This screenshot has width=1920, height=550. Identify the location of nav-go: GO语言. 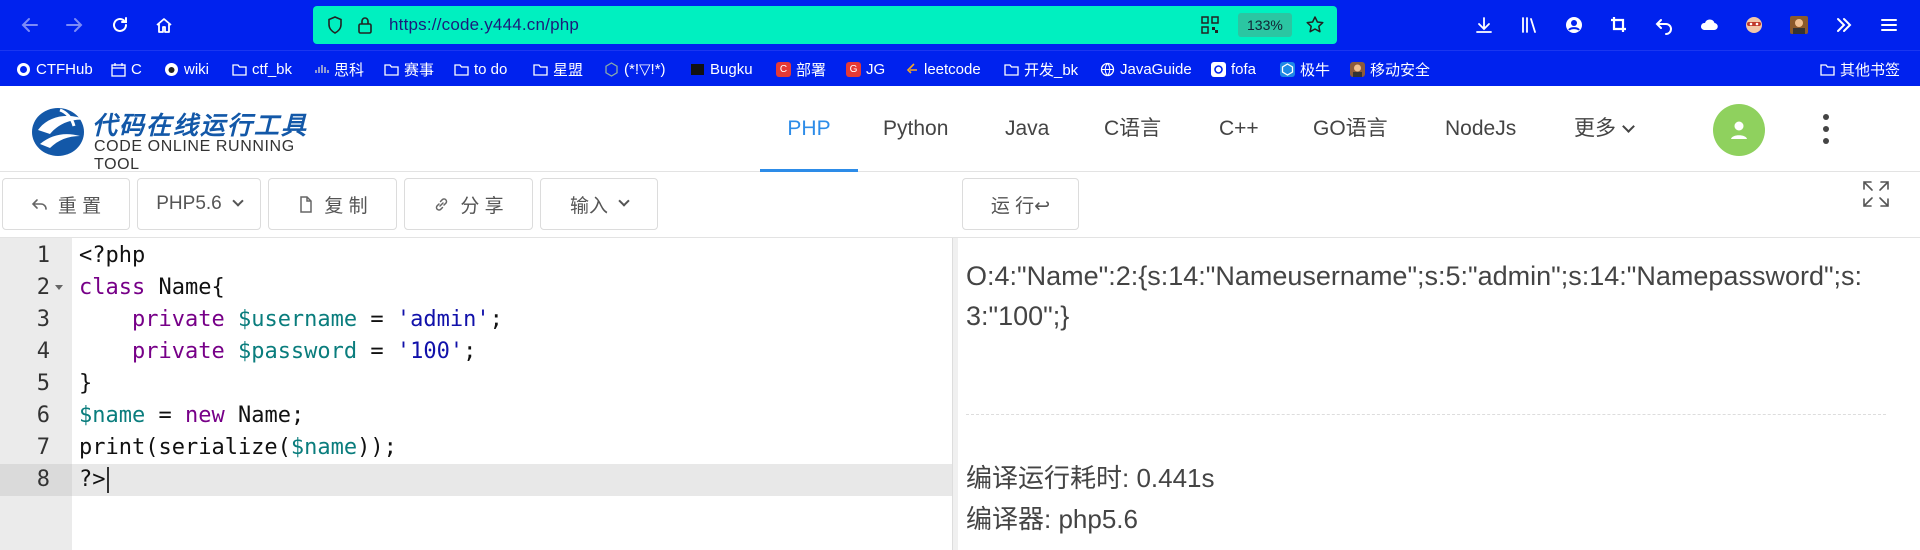
(1350, 129).